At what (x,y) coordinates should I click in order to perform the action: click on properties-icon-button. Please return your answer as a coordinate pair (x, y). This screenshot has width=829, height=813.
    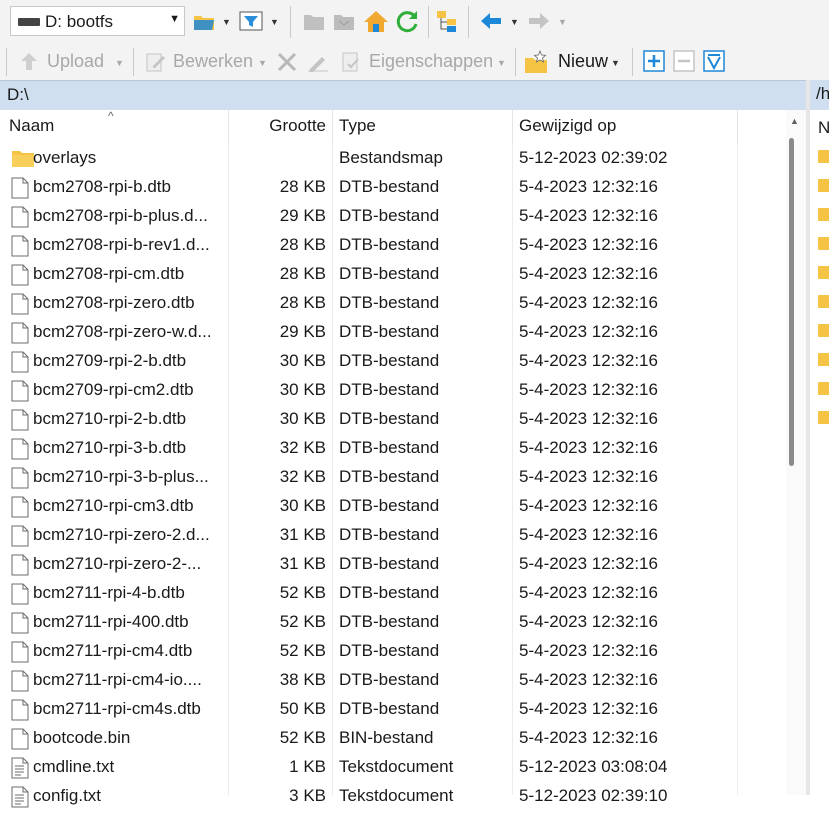
    Looking at the image, I should click on (351, 62).